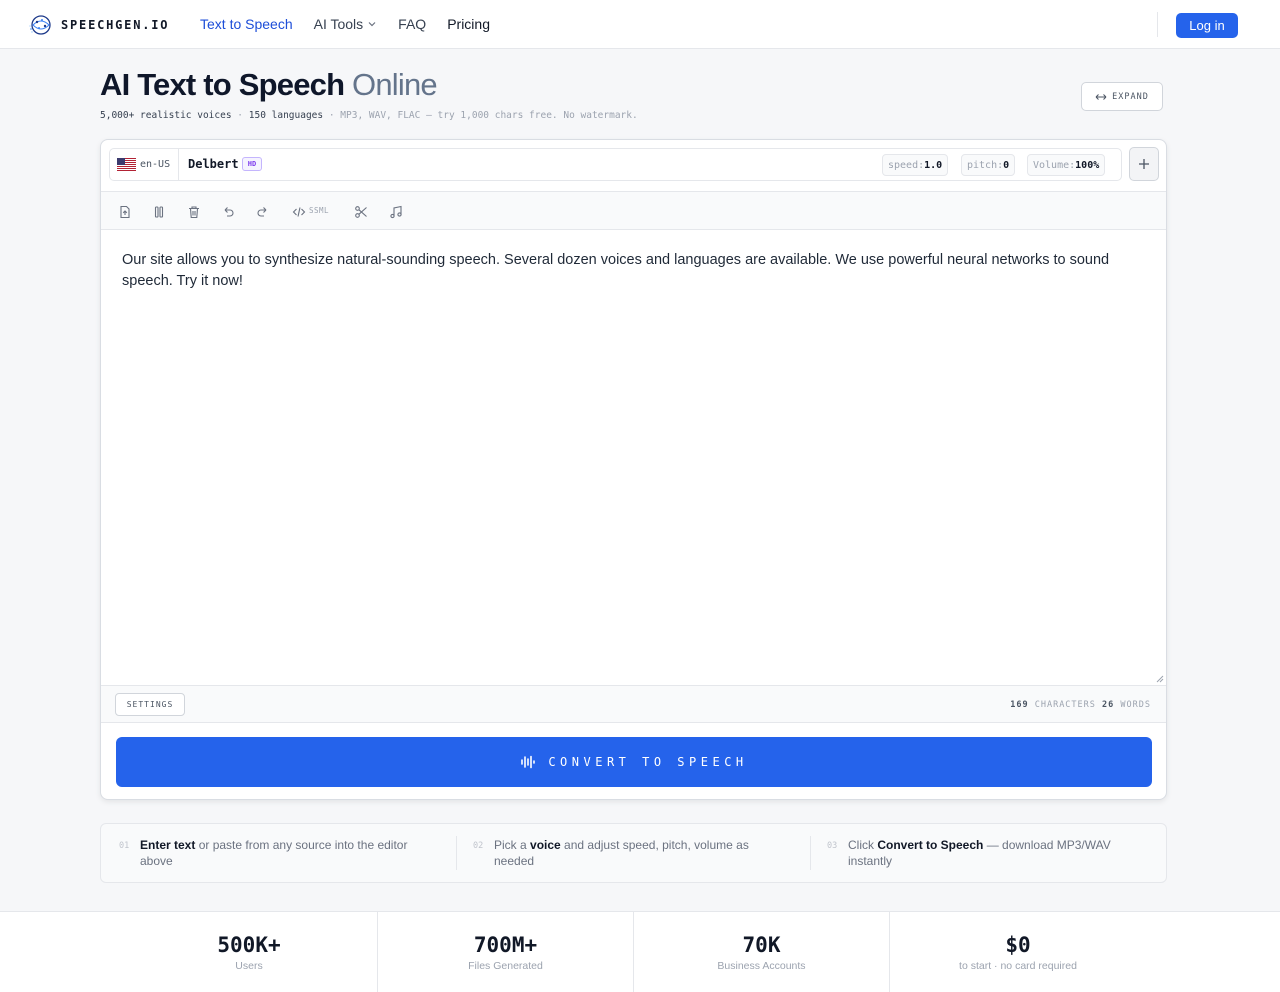 The width and height of the screenshot is (1280, 992). Describe the element at coordinates (249, 944) in the screenshot. I see `stat-value: 500K+` at that location.